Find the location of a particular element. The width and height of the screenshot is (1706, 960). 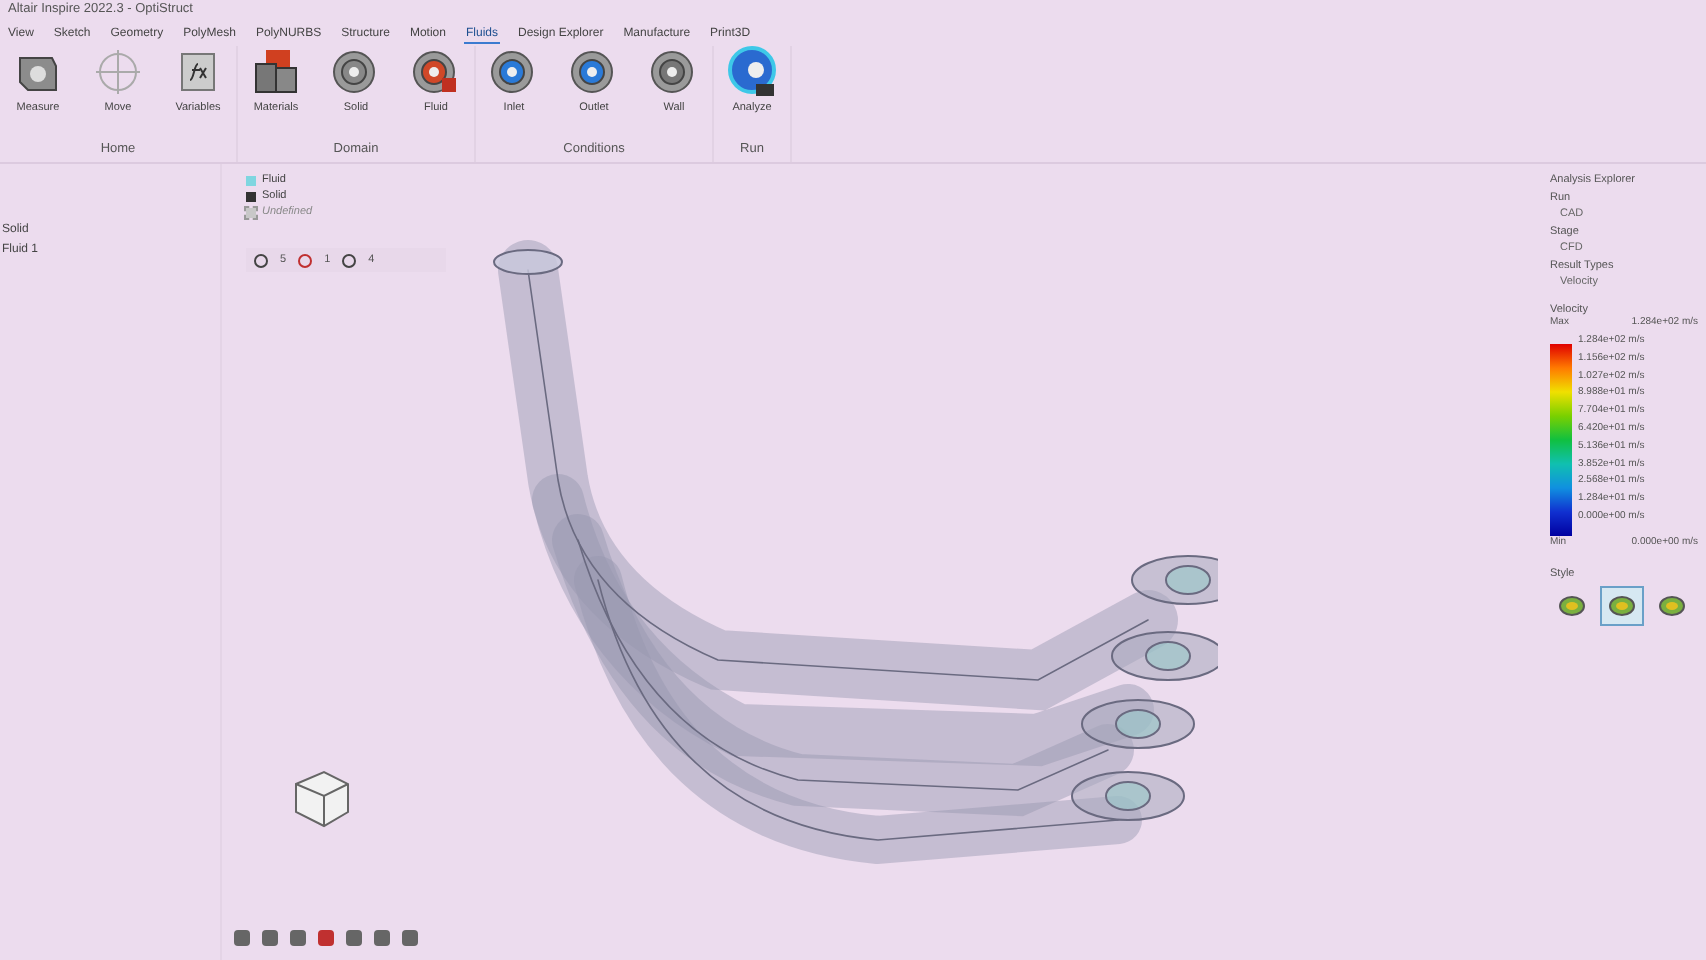

fluid-icon is located at coordinates (436, 72).